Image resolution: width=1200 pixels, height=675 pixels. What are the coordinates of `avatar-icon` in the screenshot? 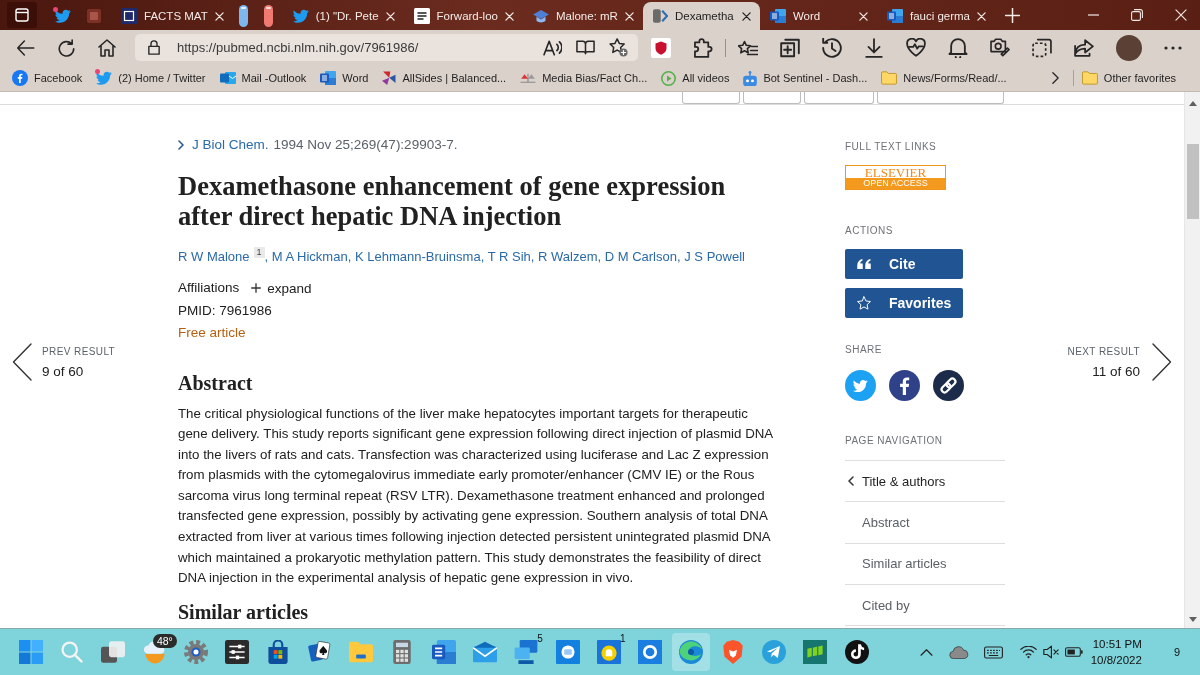 It's located at (1129, 47).